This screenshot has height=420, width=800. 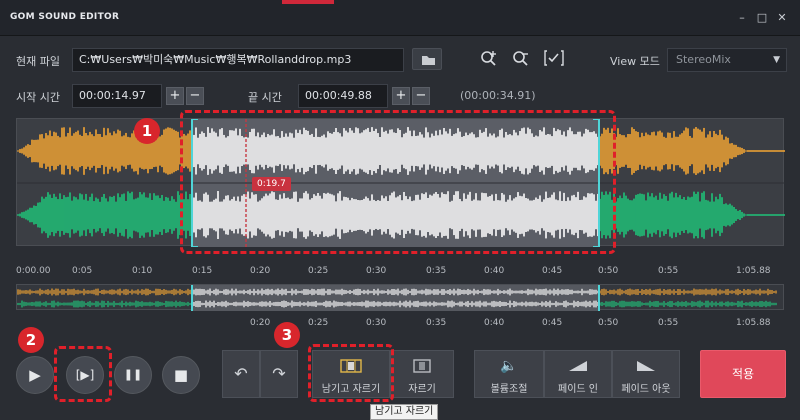 What do you see at coordinates (509, 389) in the screenshot?
I see `volume-label: 볼륨조절` at bounding box center [509, 389].